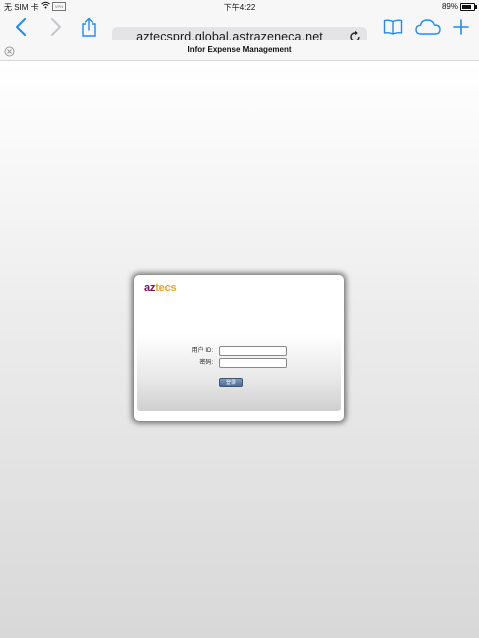  I want to click on plus-icon, so click(461, 26).